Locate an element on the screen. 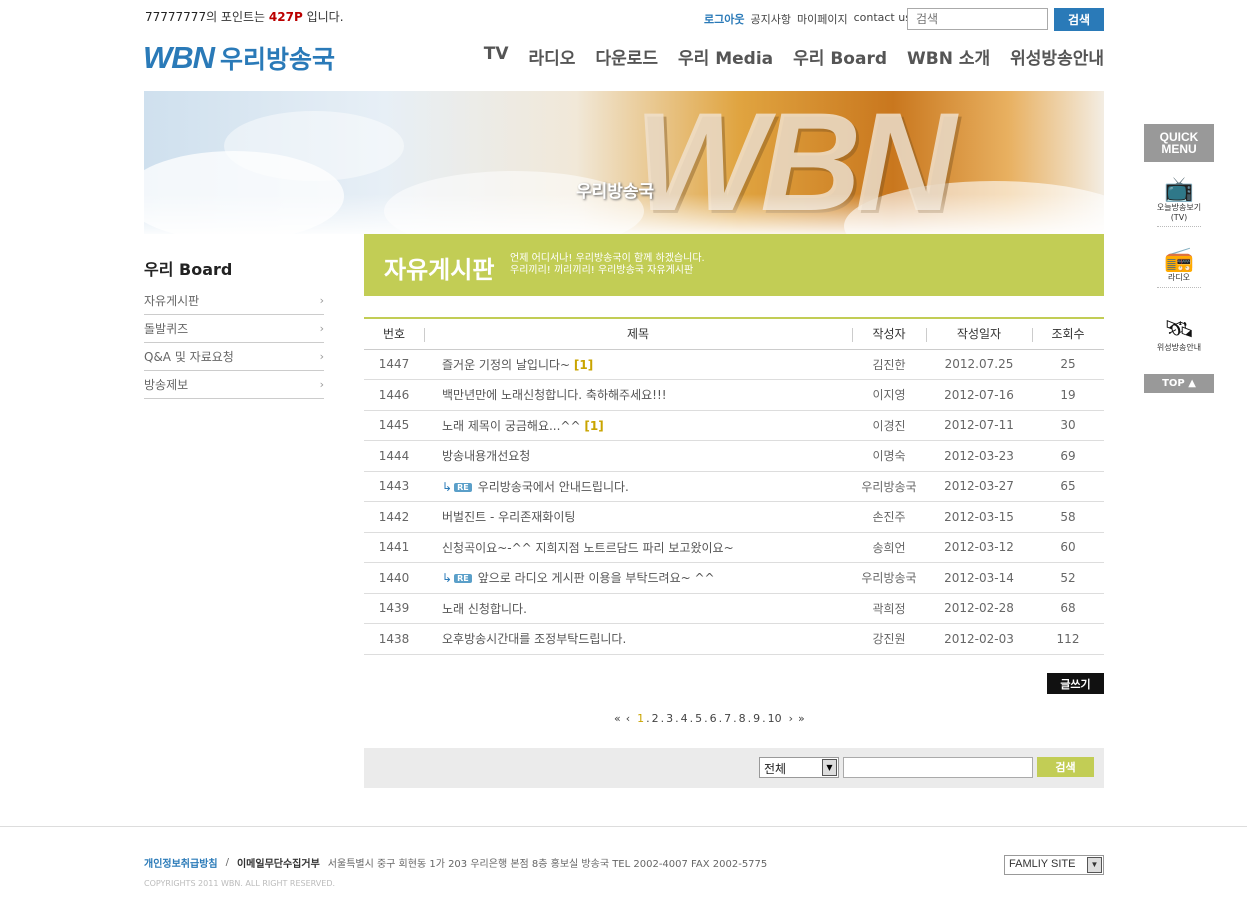  quick-item-radio: 📻 라디오 is located at coordinates (1179, 267).